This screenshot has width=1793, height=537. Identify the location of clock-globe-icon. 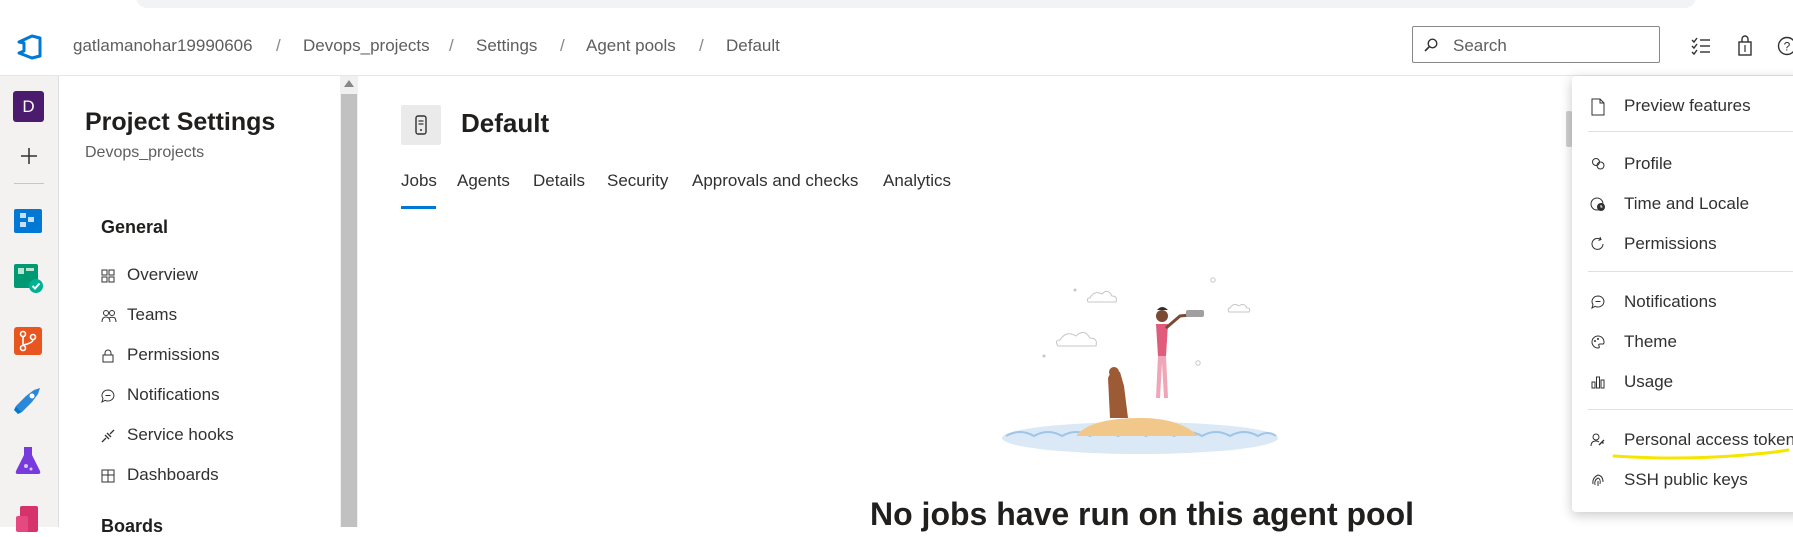
(1598, 204).